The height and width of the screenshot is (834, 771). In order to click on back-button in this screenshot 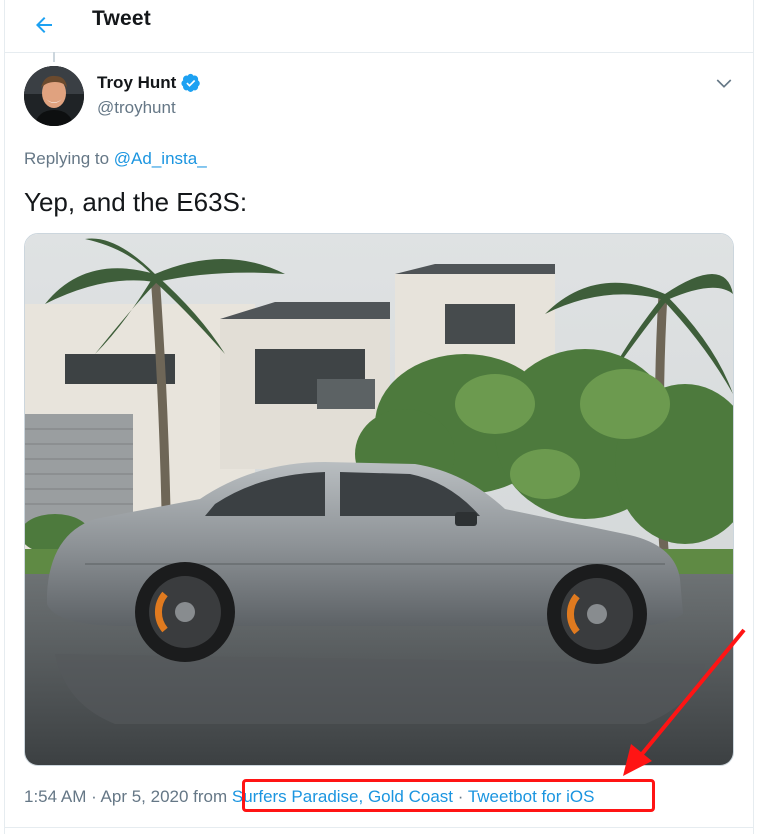, I will do `click(44, 25)`.